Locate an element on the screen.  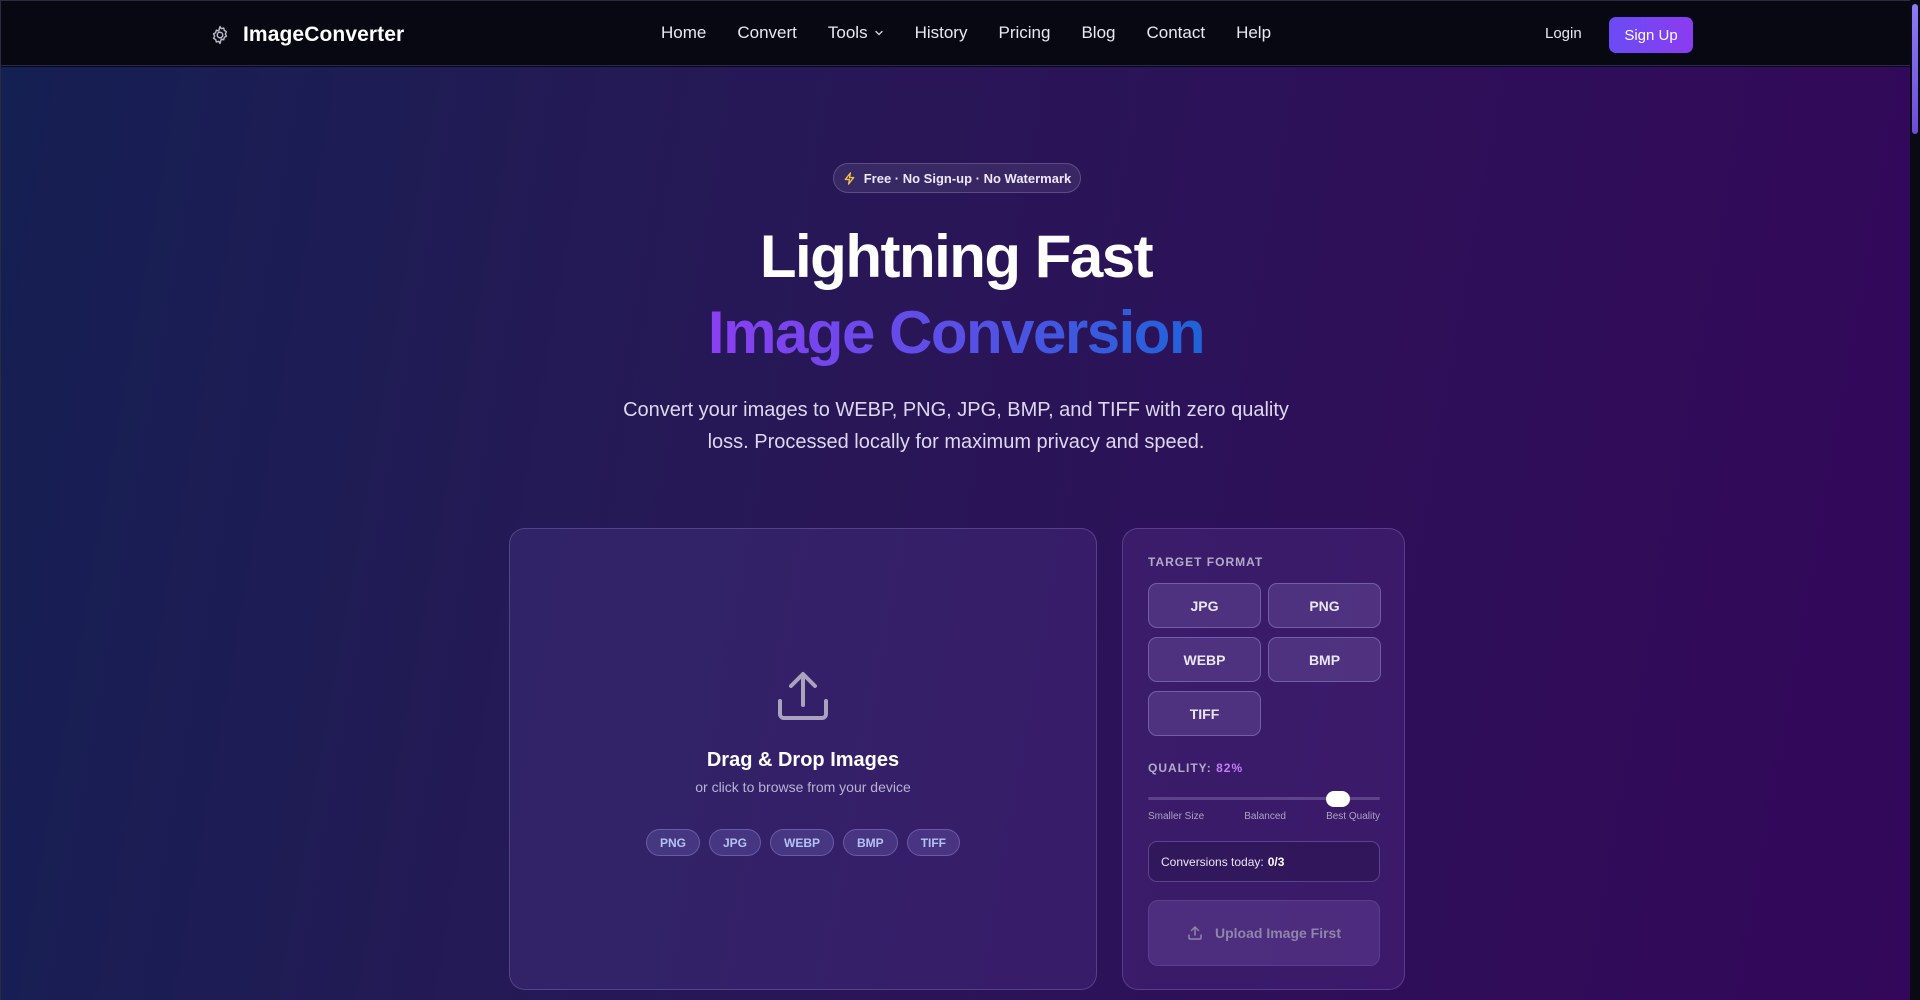
badge-text: Free · No Sign-up · No Watermark is located at coordinates (967, 178).